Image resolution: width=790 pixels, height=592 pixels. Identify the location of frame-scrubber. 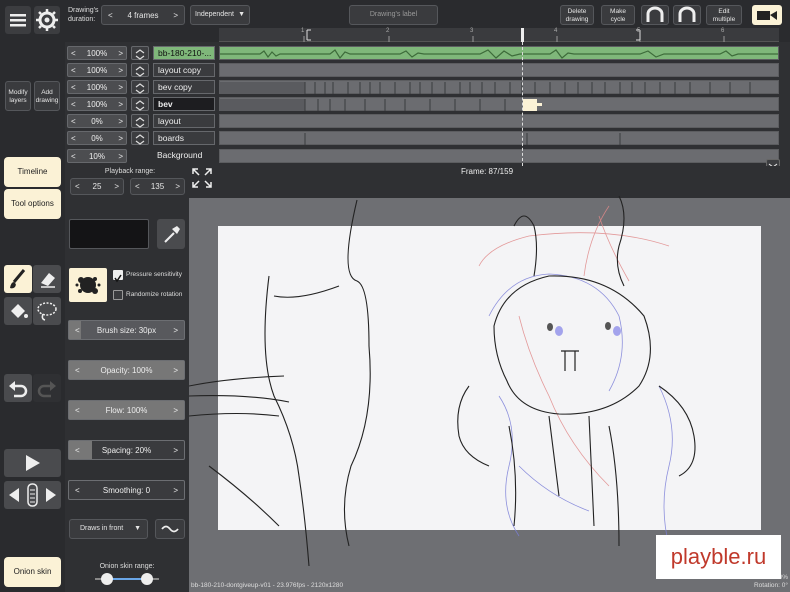
(32, 495).